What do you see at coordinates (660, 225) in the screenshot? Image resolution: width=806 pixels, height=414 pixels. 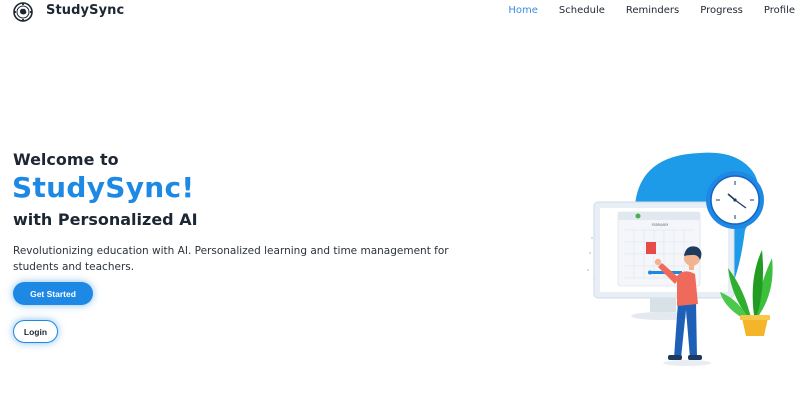 I see `calendar-month: FEBRUARY` at bounding box center [660, 225].